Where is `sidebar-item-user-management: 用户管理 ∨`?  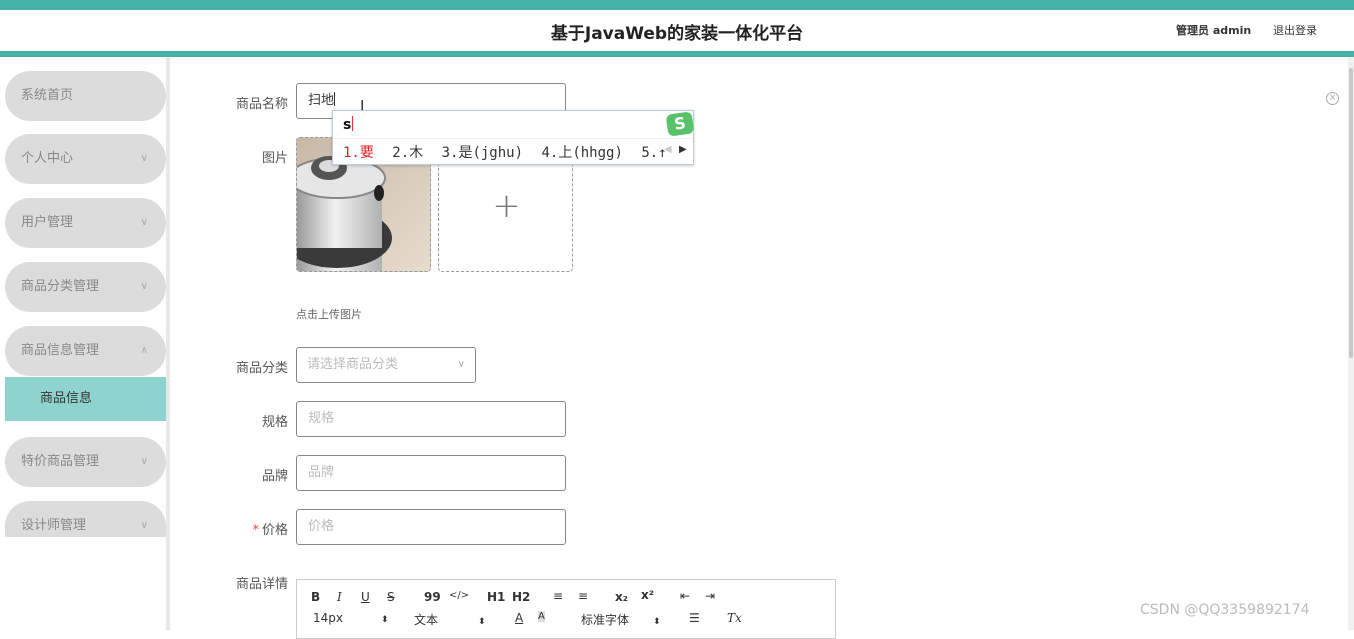
sidebar-item-user-management: 用户管理 ∨ is located at coordinates (85, 223).